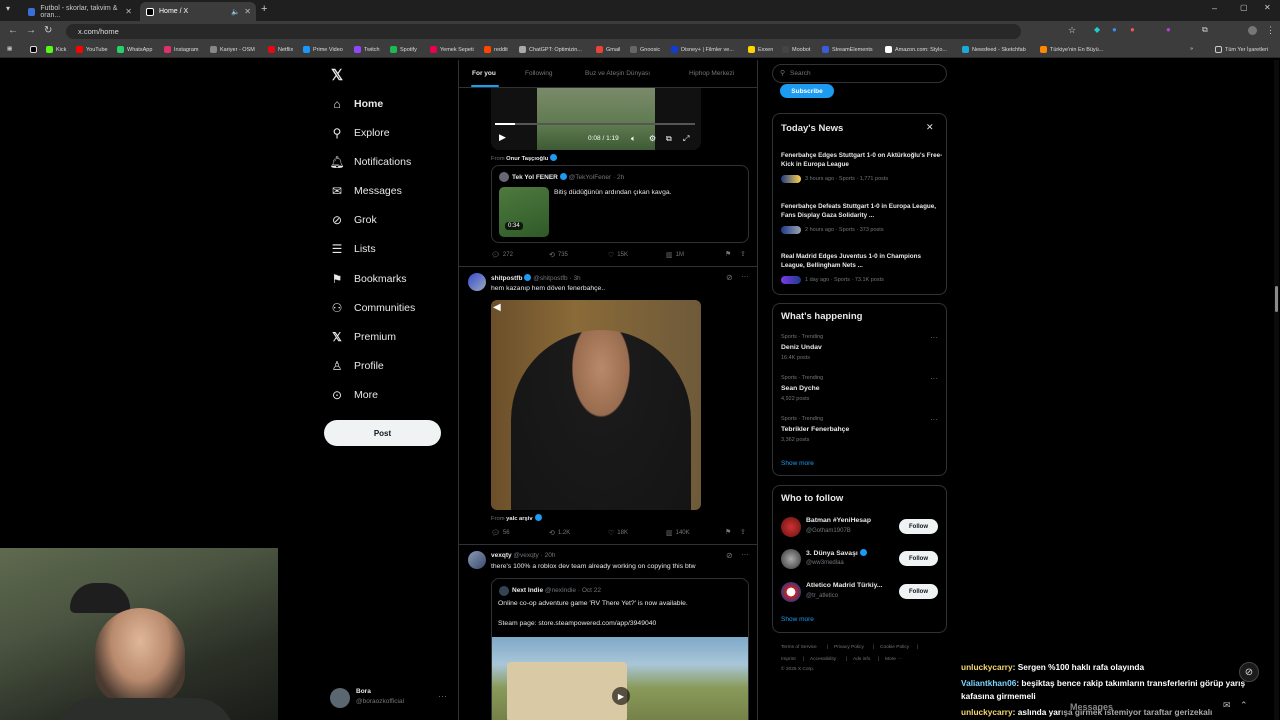 The width and height of the screenshot is (1280, 720). I want to click on minimize-icon: –, so click(1214, 8).